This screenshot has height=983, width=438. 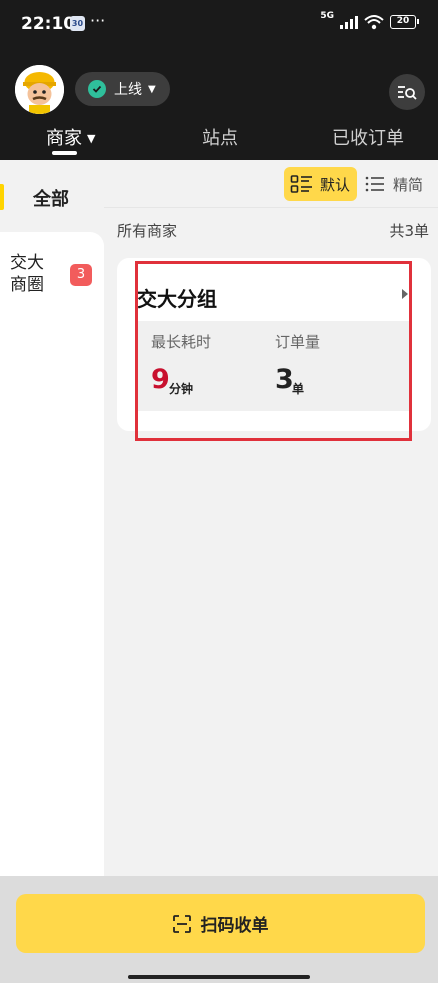 I want to click on list-search-icon, so click(x=407, y=93).